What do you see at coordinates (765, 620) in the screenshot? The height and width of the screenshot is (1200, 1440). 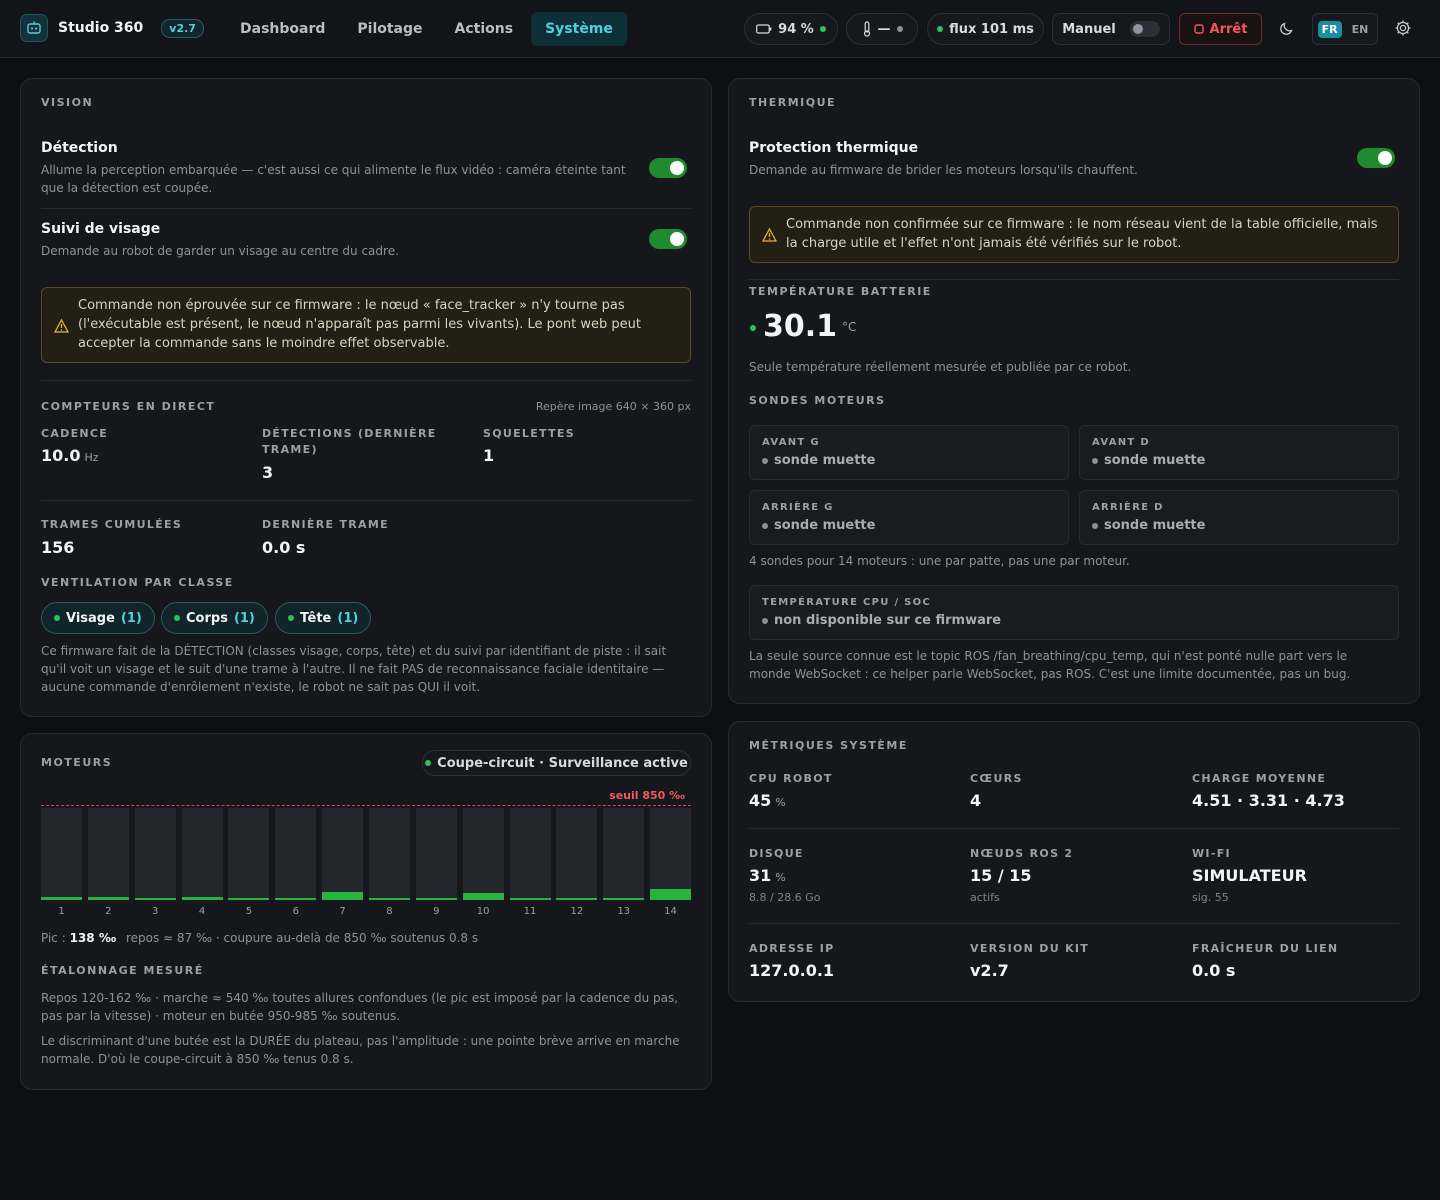 I see `cpu-temp-dot` at bounding box center [765, 620].